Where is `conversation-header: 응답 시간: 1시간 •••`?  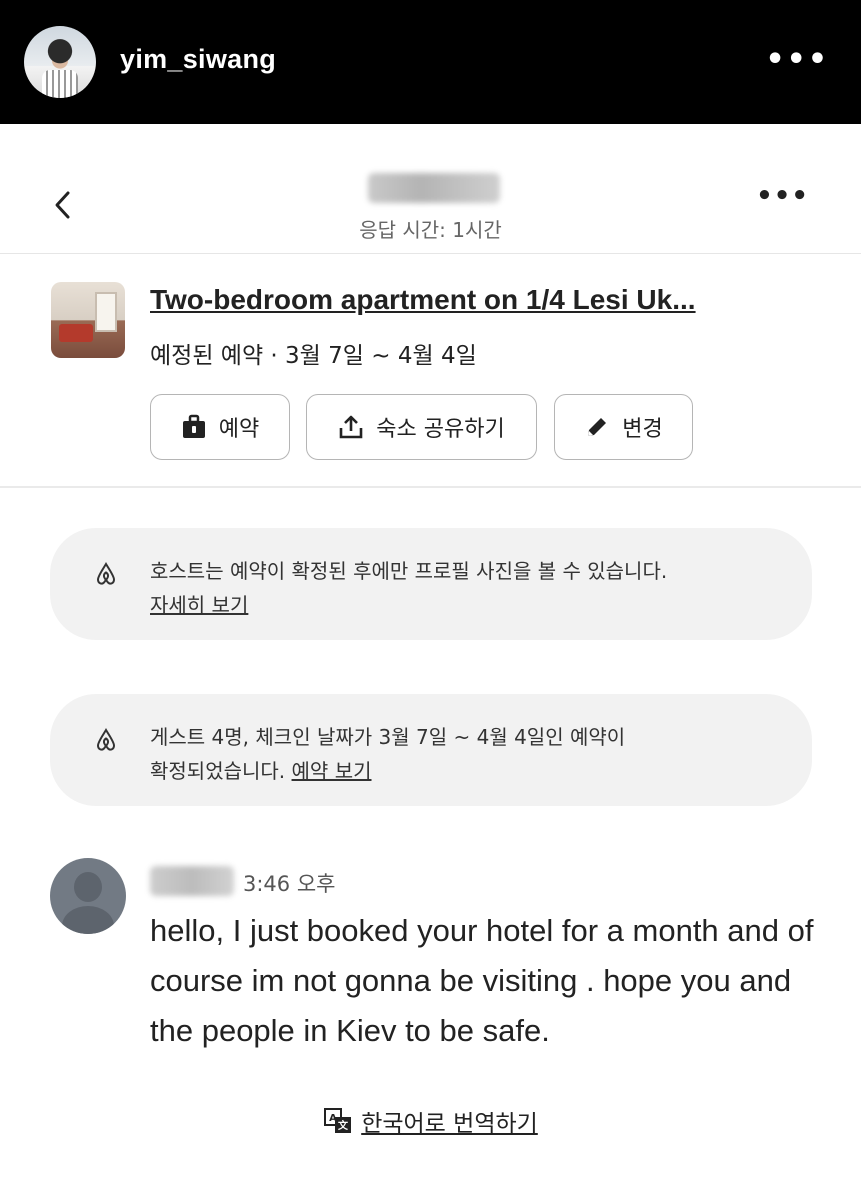 conversation-header: 응답 시간: 1시간 ••• is located at coordinates (430, 189).